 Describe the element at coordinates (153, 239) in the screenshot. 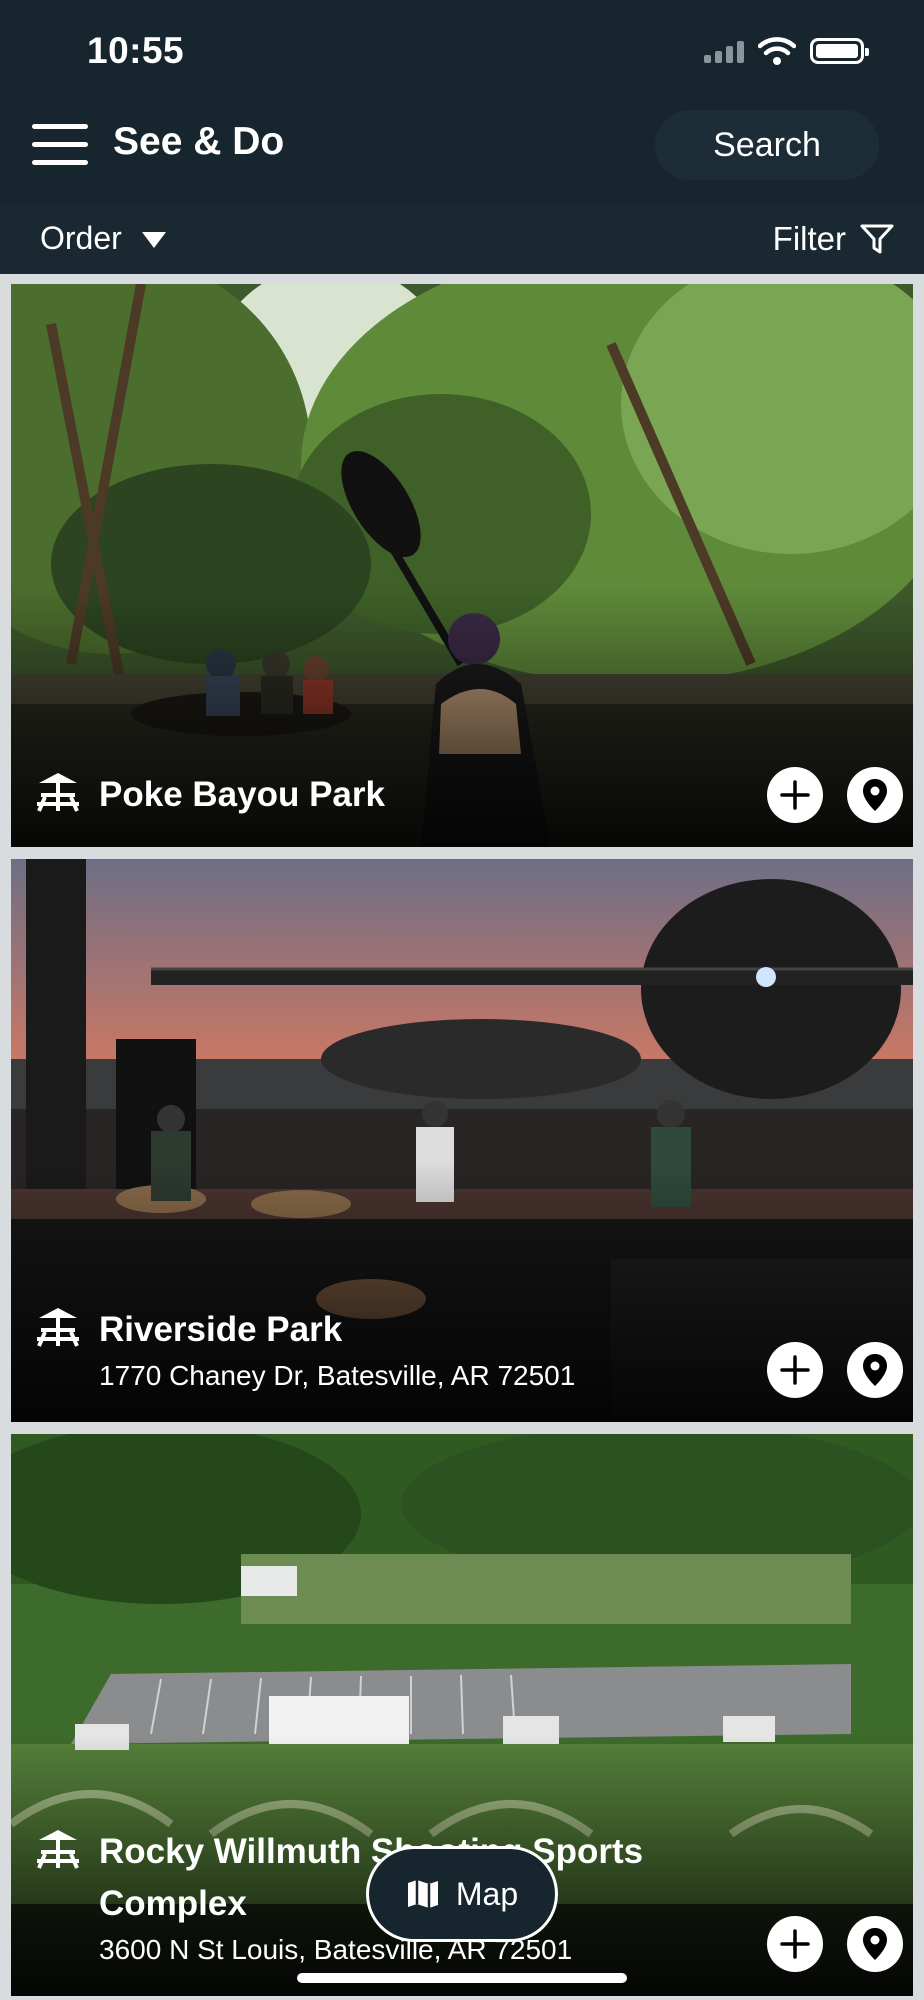

I see `triangle-down-icon` at that location.